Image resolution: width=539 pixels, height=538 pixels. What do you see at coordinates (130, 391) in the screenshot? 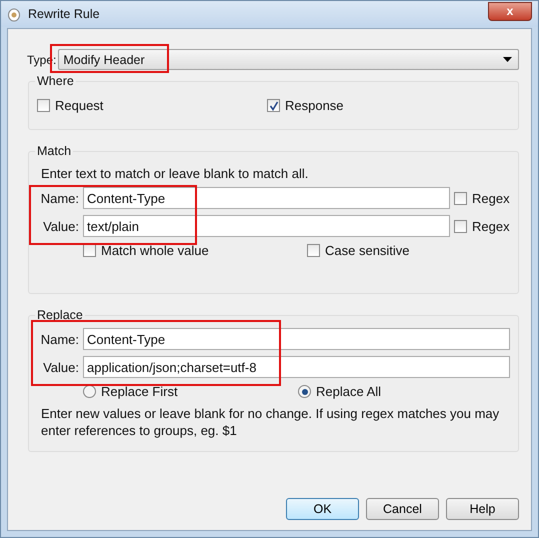
I see `radio-button: Replace First` at bounding box center [130, 391].